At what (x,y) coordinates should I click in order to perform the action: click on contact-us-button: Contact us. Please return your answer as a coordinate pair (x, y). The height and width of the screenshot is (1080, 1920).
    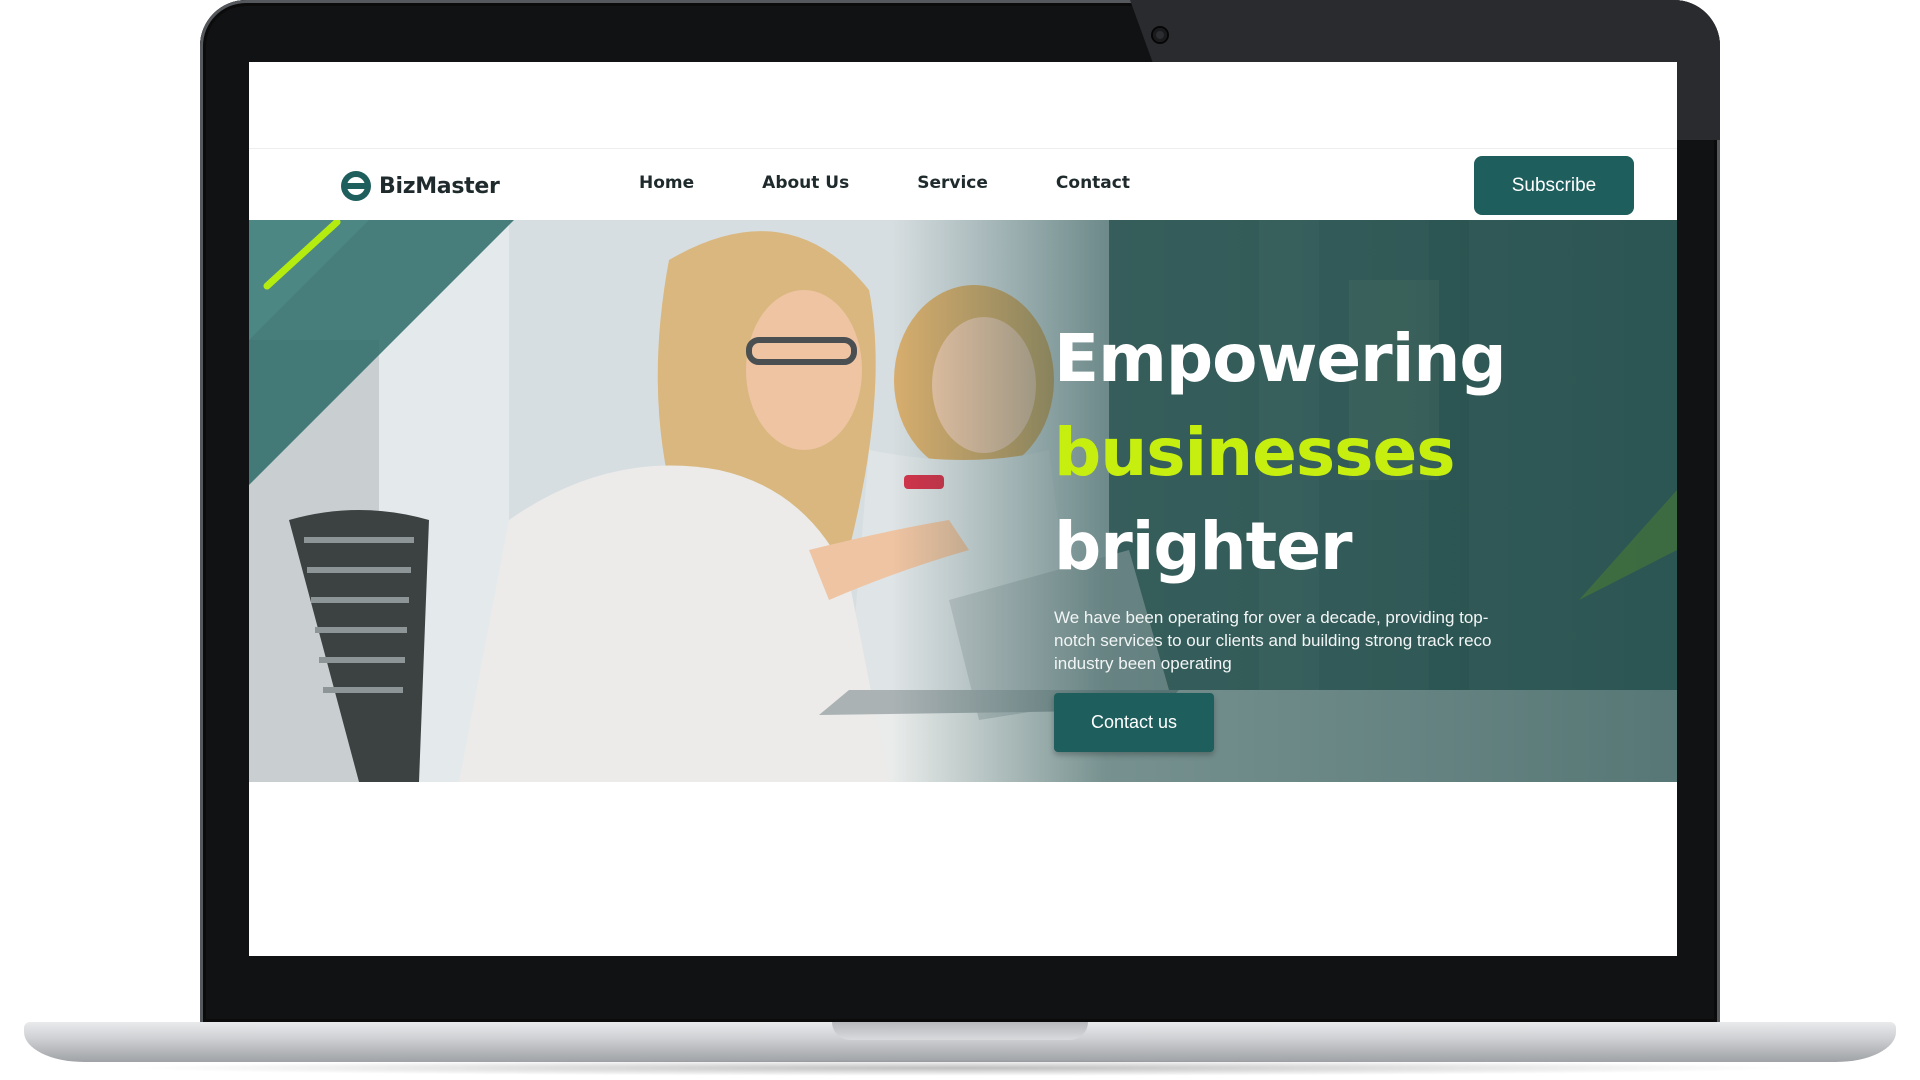
    Looking at the image, I should click on (1134, 722).